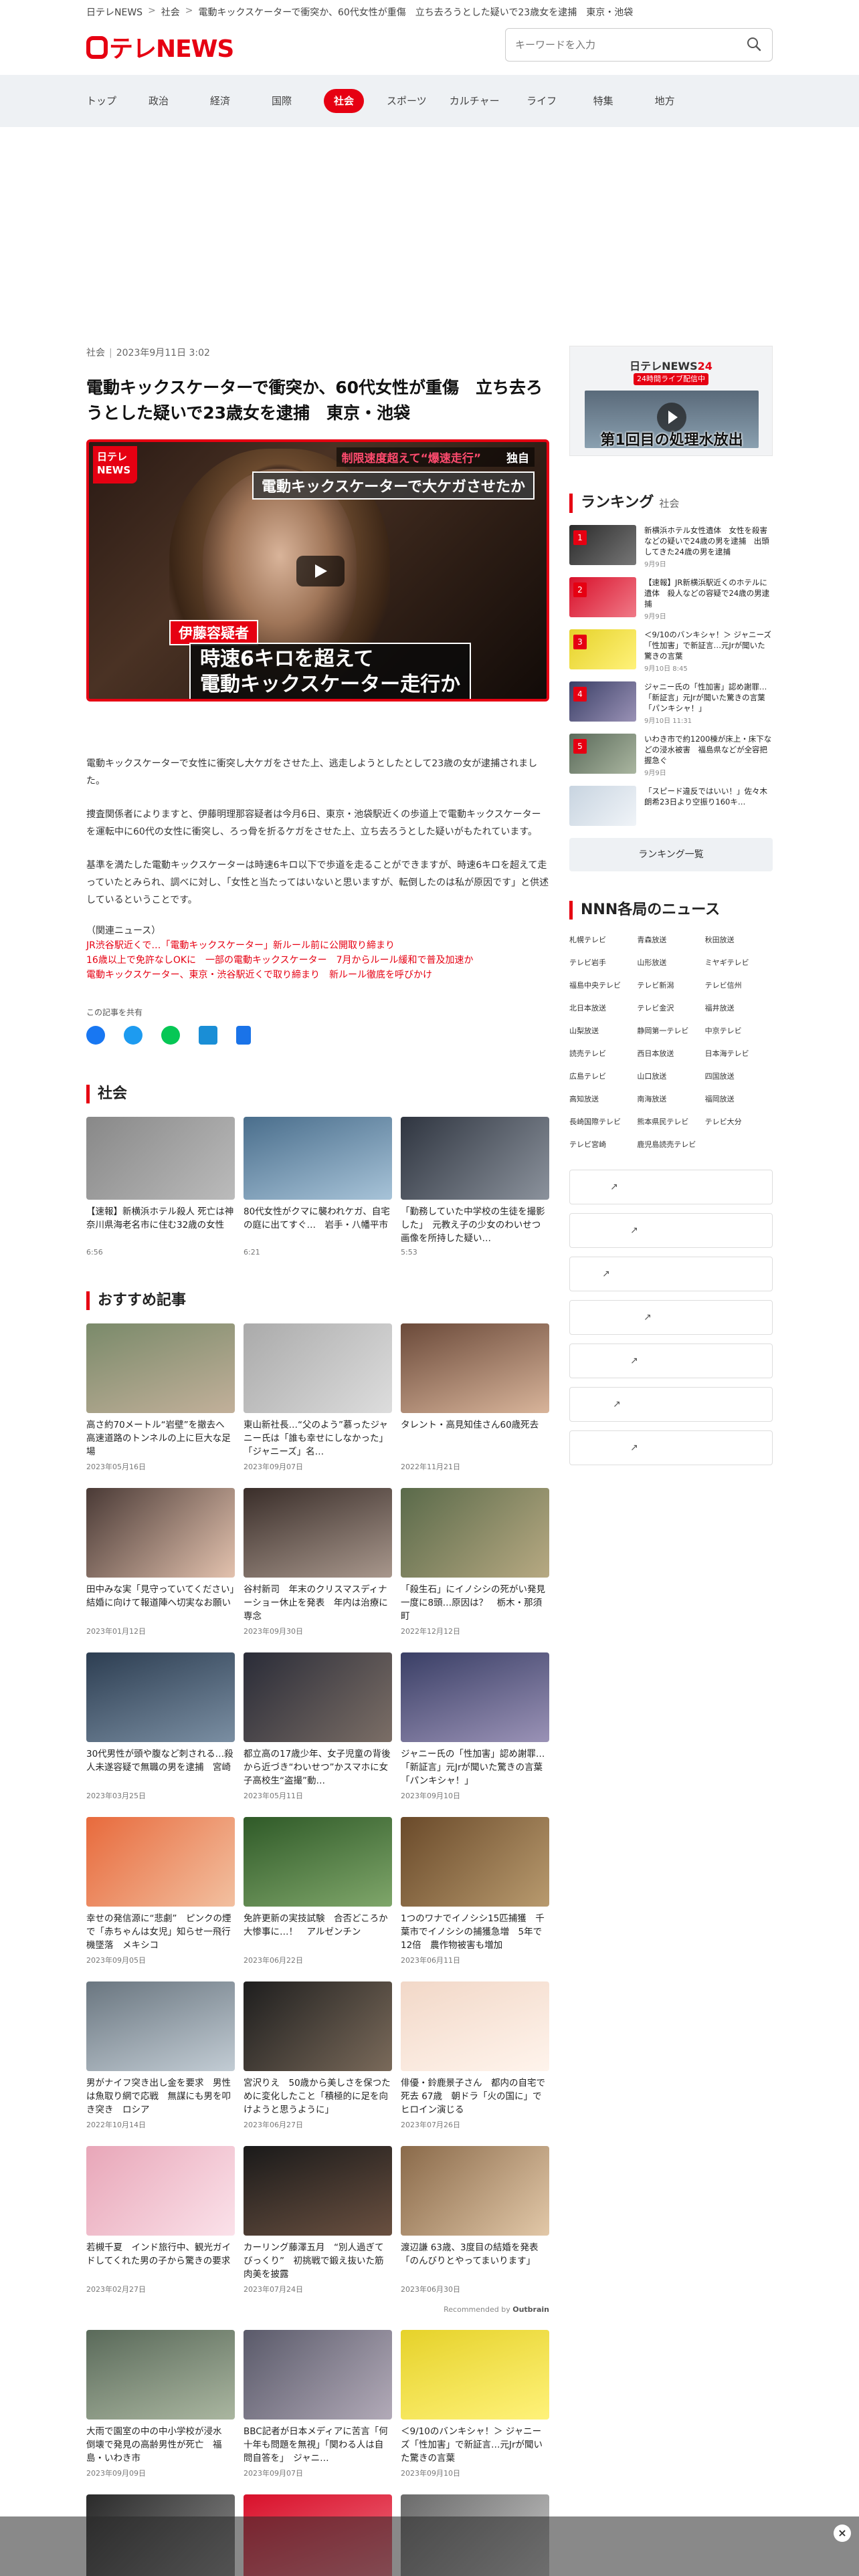 The width and height of the screenshot is (859, 2576). What do you see at coordinates (671, 963) in the screenshot?
I see `station-link: 山形放送` at bounding box center [671, 963].